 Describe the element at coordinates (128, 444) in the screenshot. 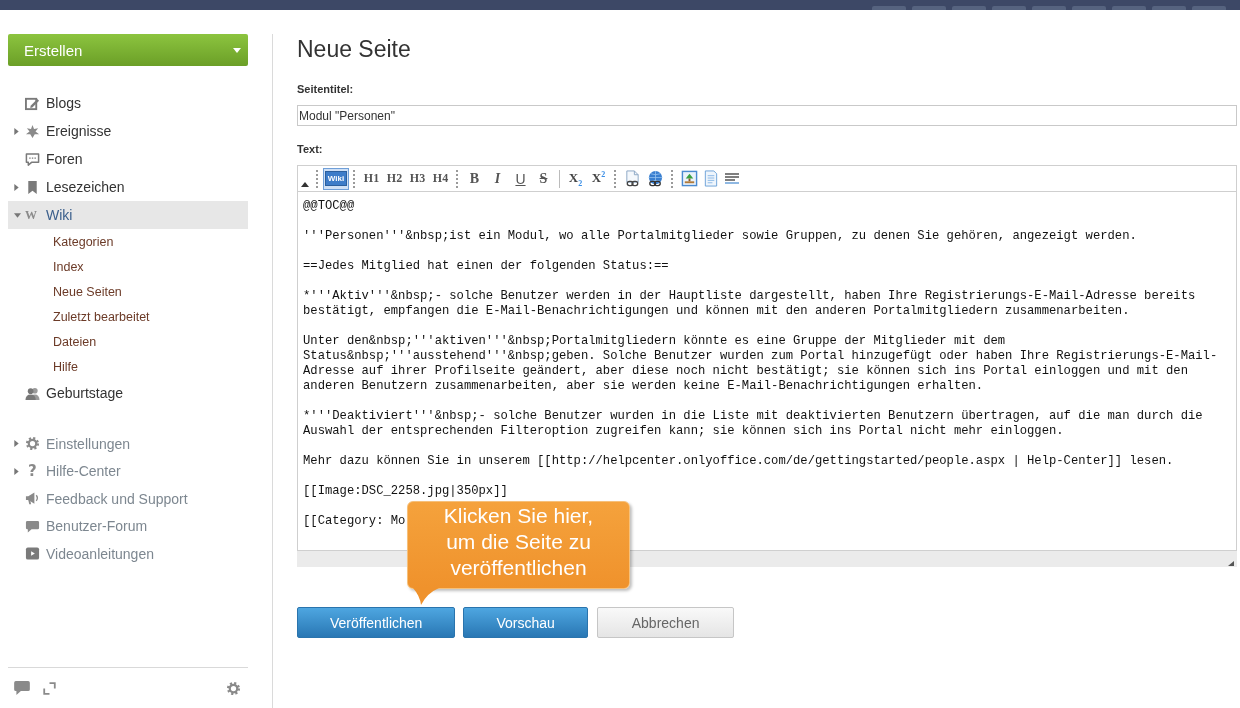

I see `help-item: Einstellungen` at that location.